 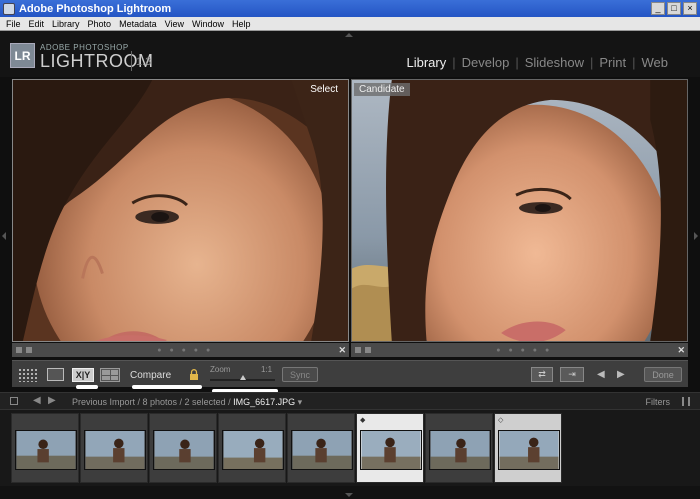 I want to click on sync-button: Sync, so click(x=300, y=374).